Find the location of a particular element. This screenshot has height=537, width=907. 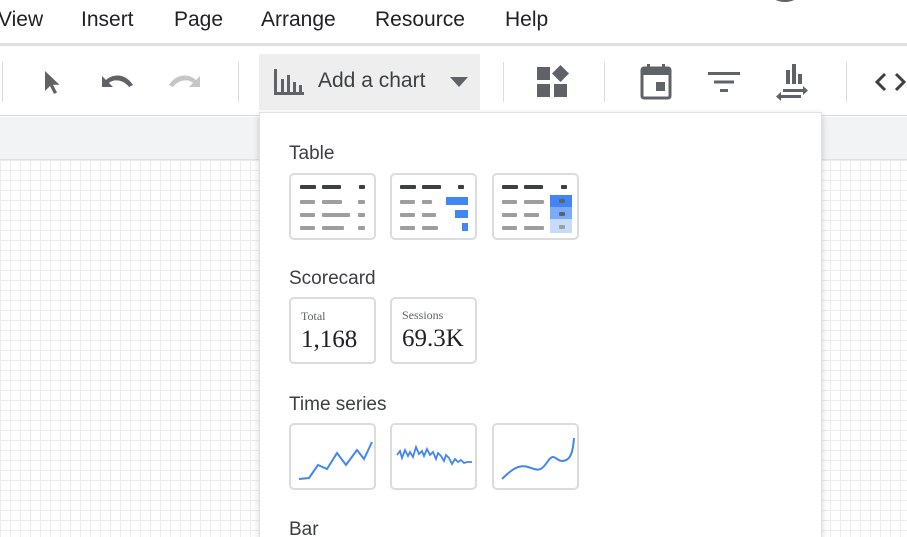

community-visualizations-icon is located at coordinates (553, 81).